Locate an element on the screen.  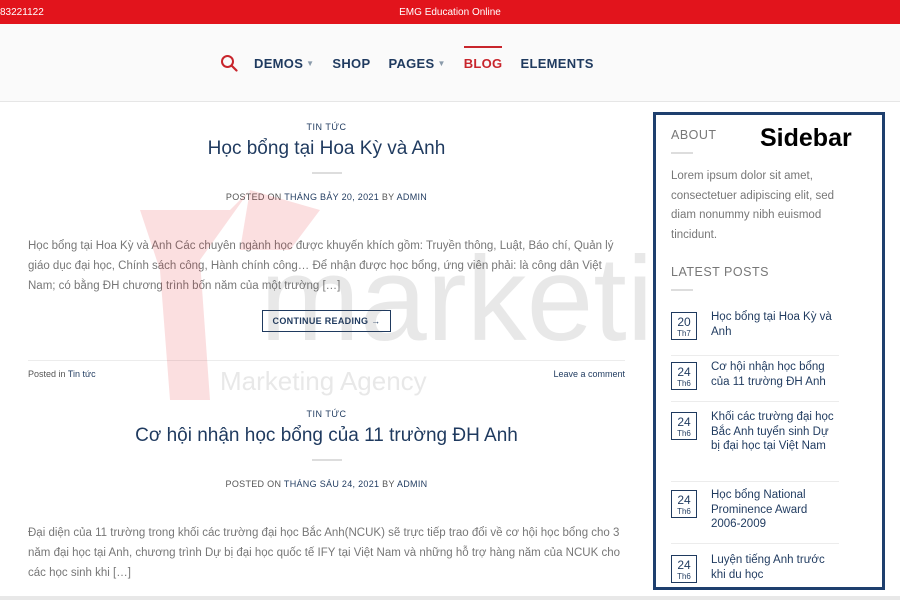
posted-in-category-link: Tin tức is located at coordinates (82, 374).